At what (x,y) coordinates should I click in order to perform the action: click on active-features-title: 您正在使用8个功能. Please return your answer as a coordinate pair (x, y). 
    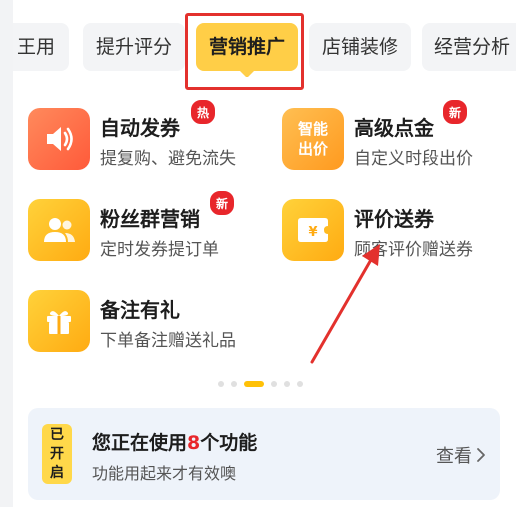
    Looking at the image, I should click on (174, 441).